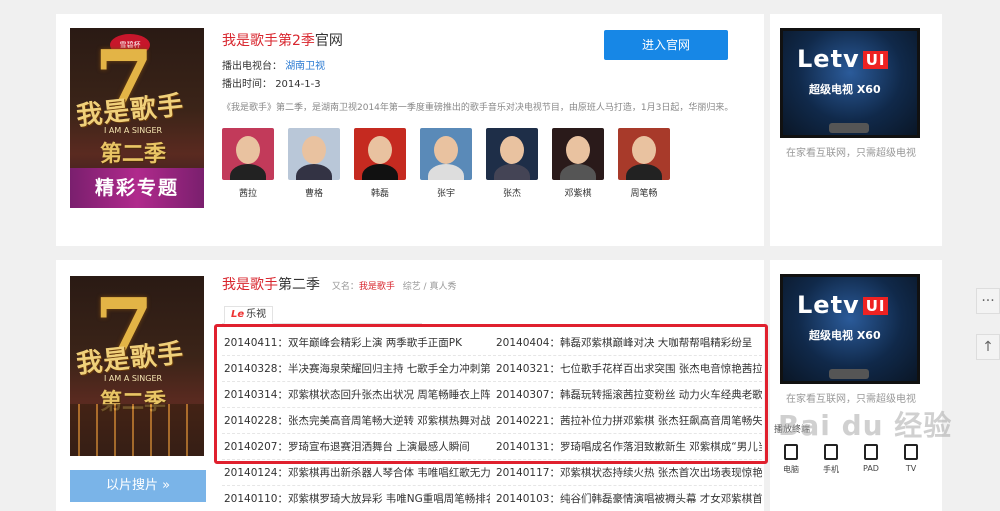  I want to click on back-to-top-button: ↑, so click(988, 347).